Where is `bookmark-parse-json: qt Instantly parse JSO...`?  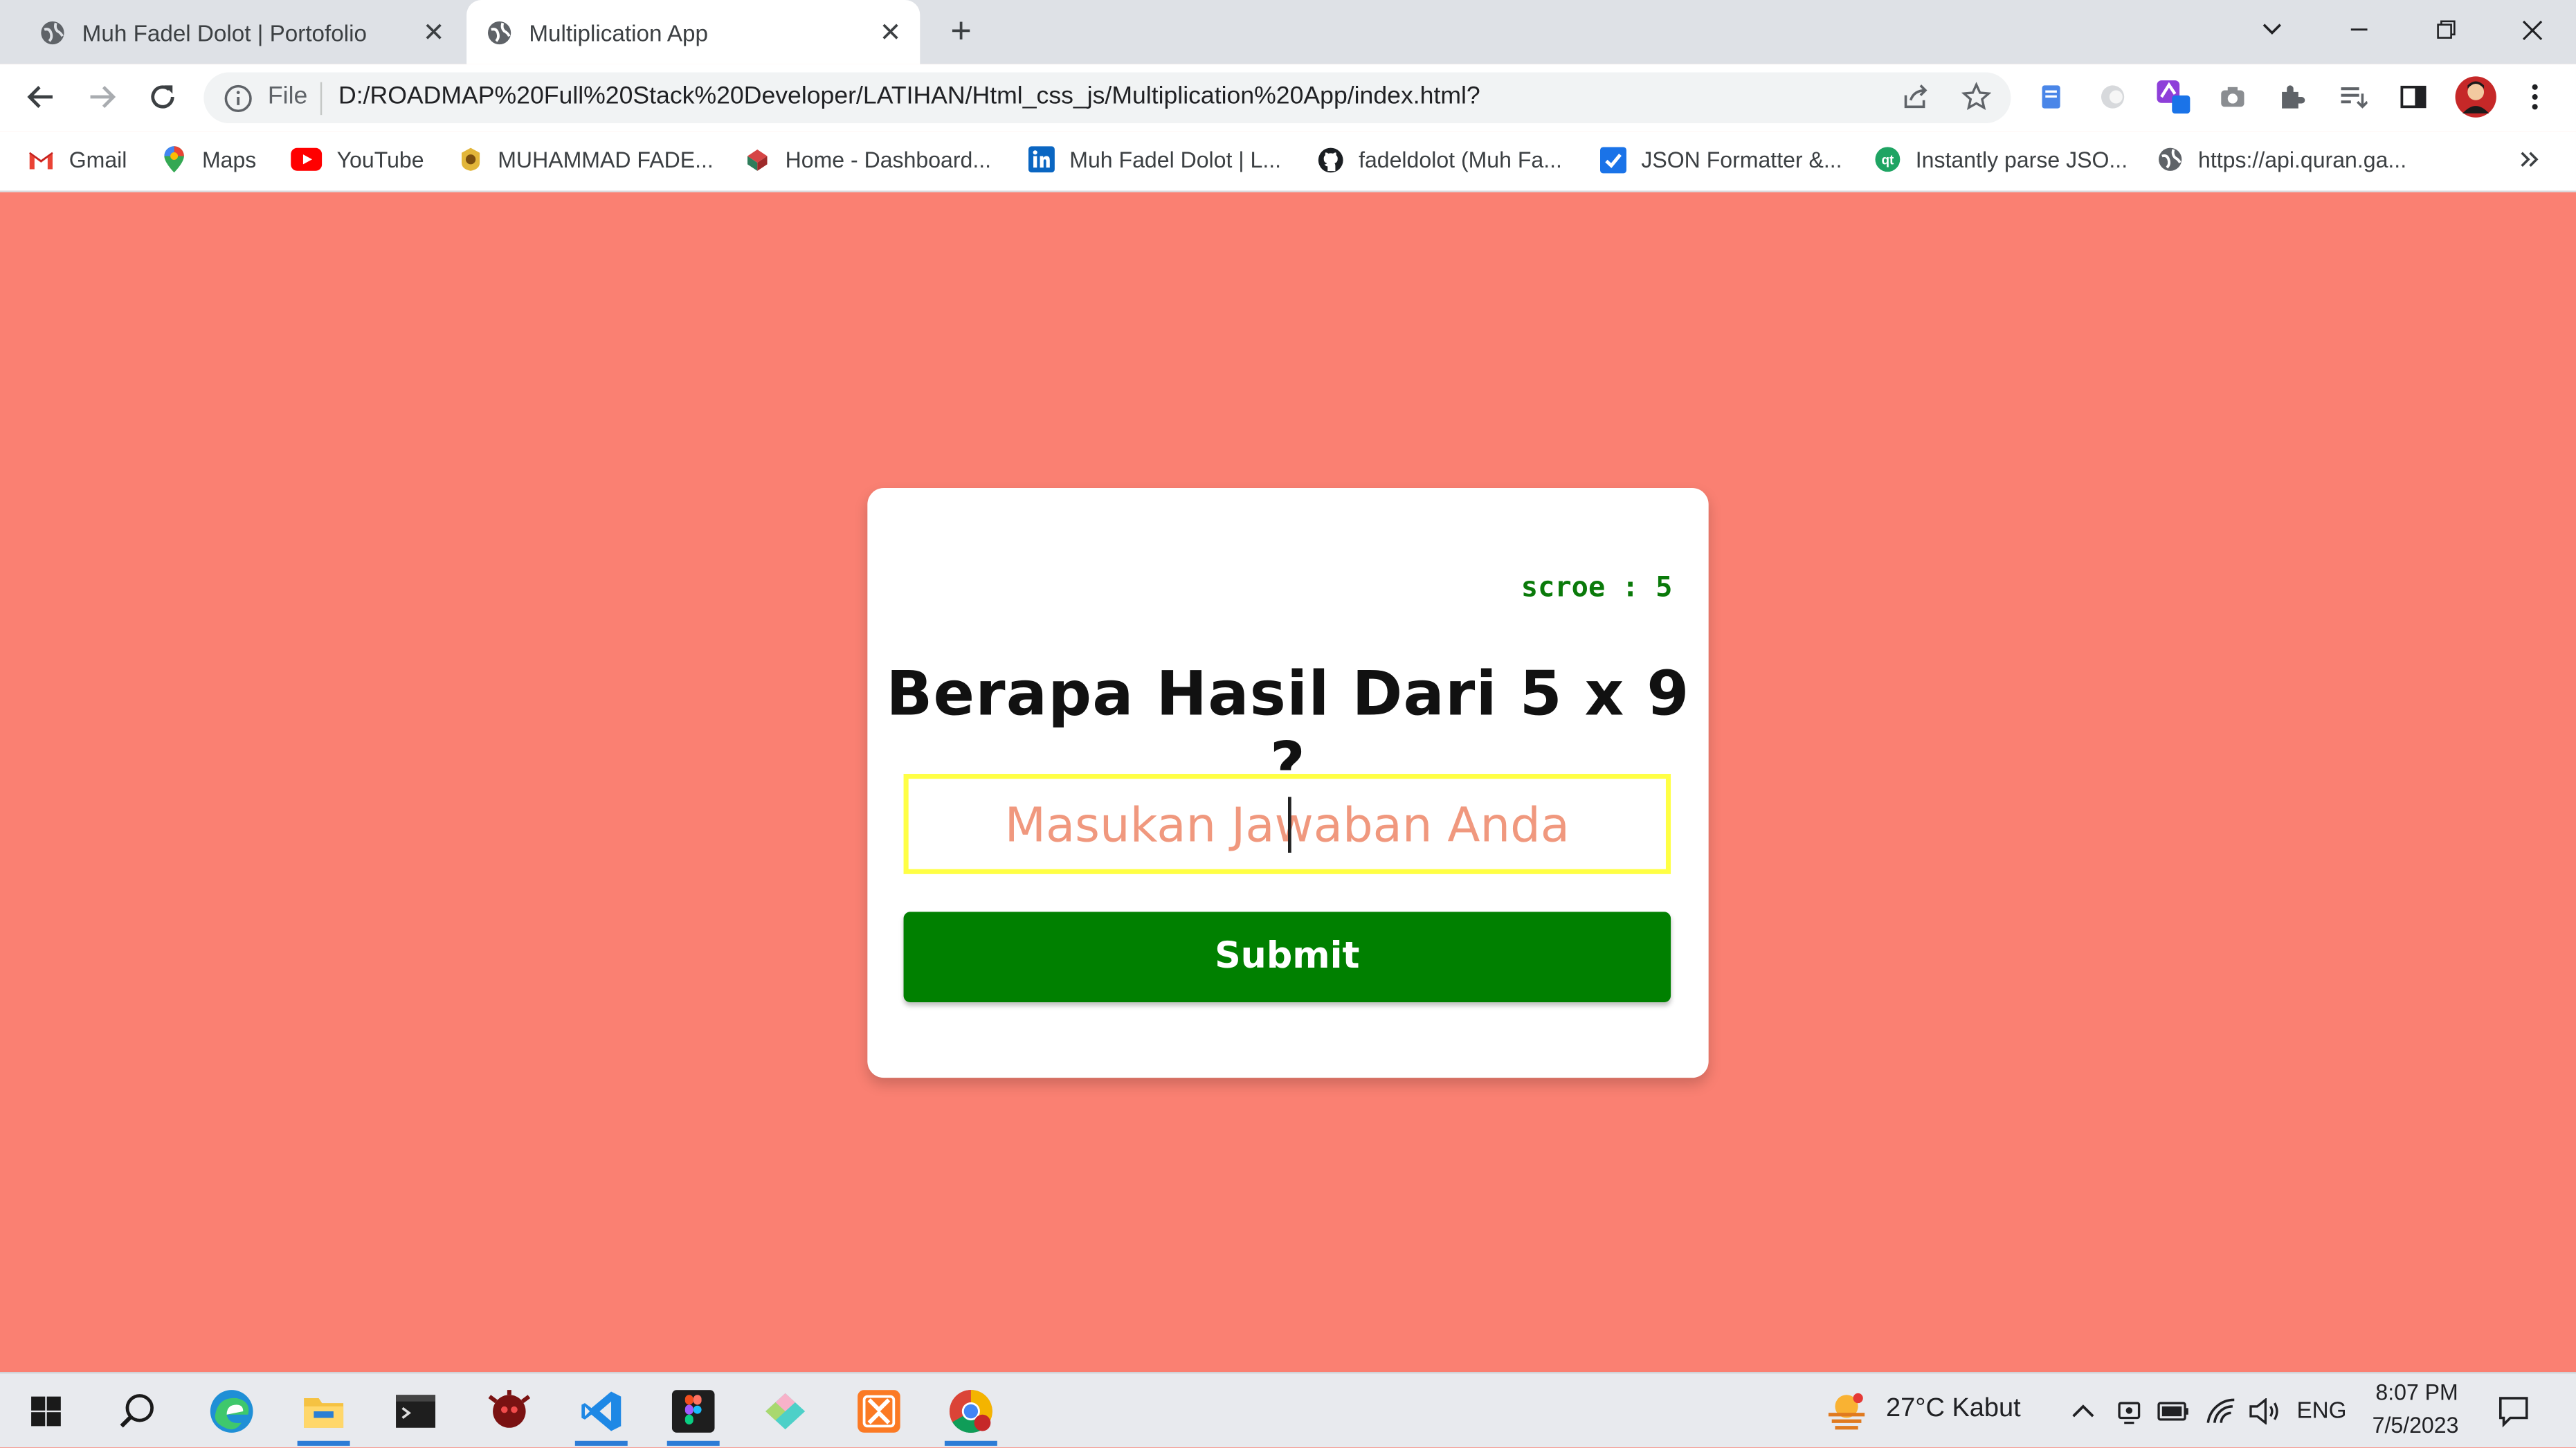 bookmark-parse-json: qt Instantly parse JSO... is located at coordinates (2001, 159).